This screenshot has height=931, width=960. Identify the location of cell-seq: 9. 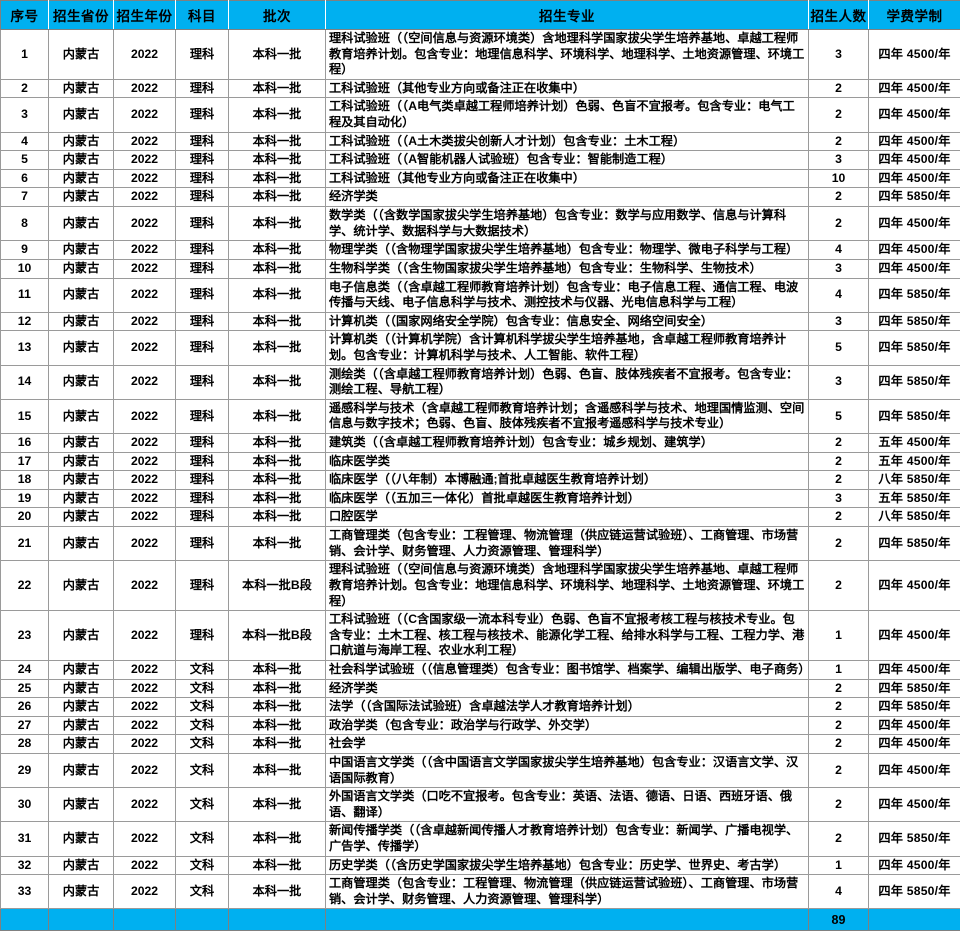
(25, 250).